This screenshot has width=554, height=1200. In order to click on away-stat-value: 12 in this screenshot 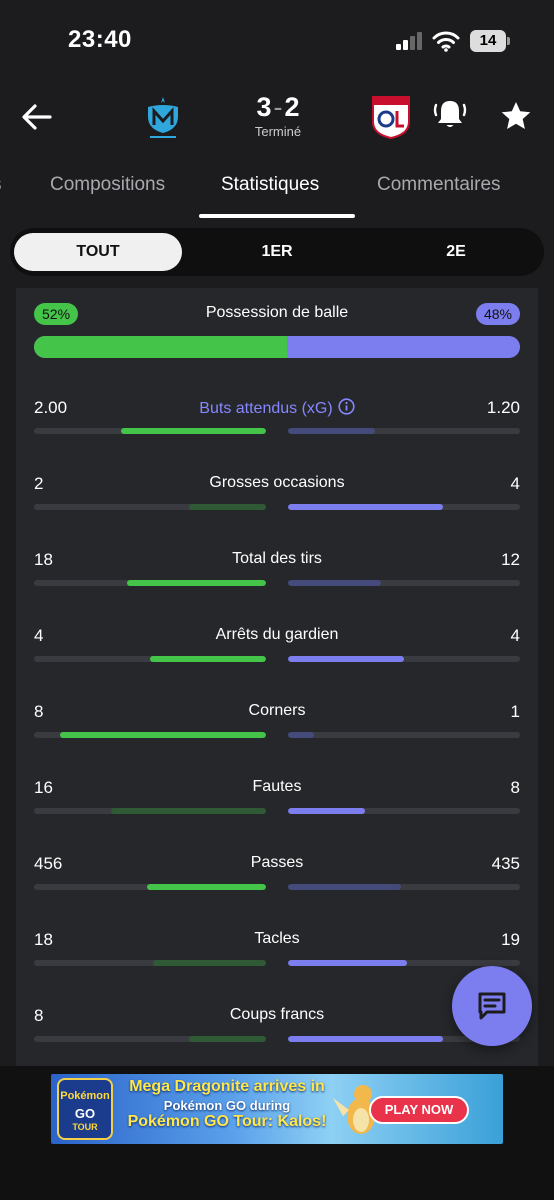, I will do `click(510, 559)`.